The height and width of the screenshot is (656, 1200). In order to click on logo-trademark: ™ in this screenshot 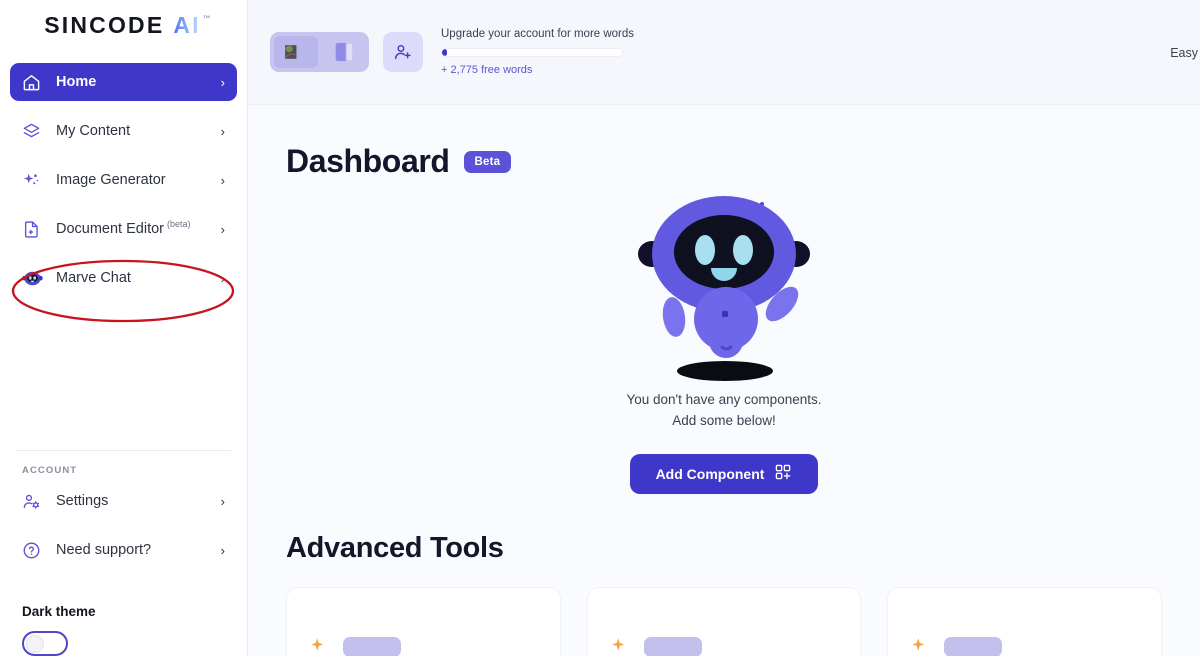, I will do `click(206, 19)`.